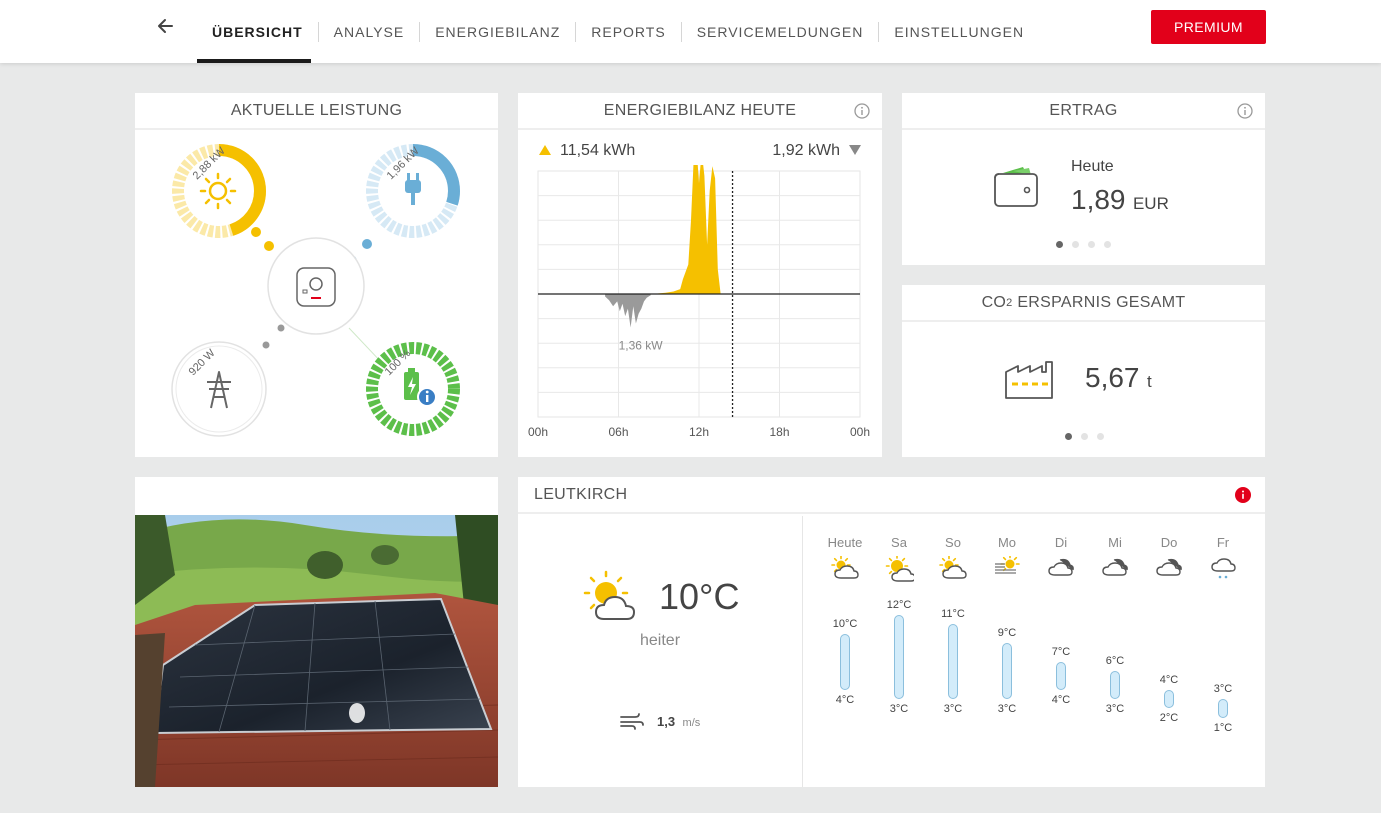 The width and height of the screenshot is (1381, 813). What do you see at coordinates (1223, 558) in the screenshot?
I see `forecast-day: Fr` at bounding box center [1223, 558].